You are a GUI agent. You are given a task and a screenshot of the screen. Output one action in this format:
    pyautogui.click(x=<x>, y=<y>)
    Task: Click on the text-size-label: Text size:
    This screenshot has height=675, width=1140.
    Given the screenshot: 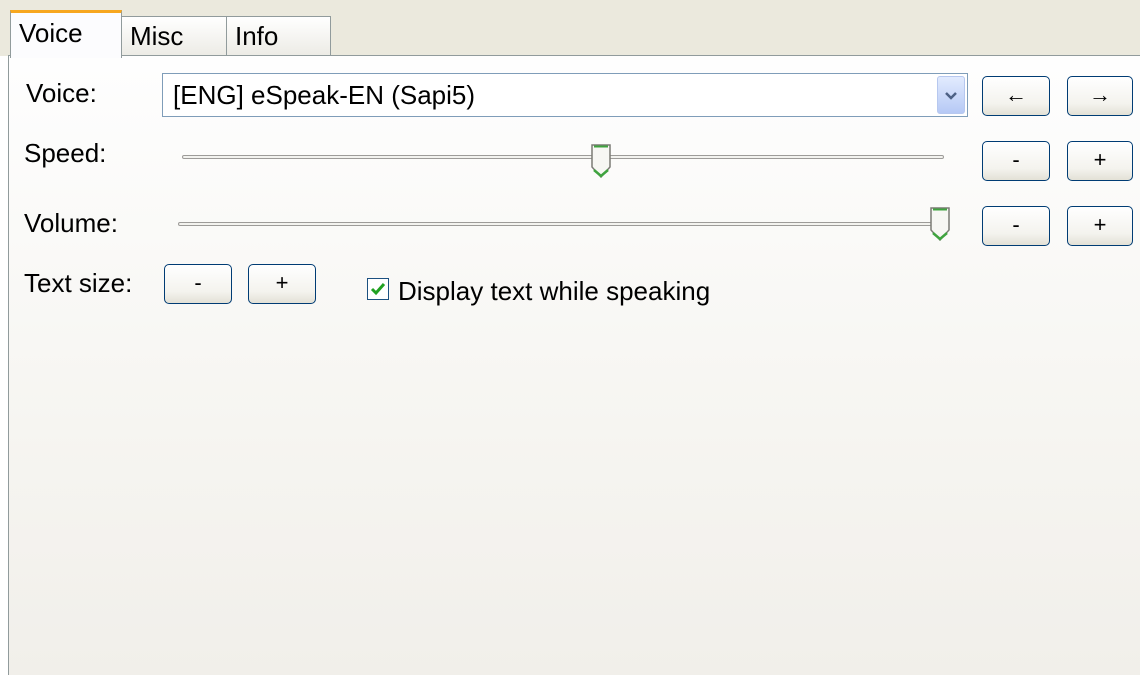 What is the action you would take?
    pyautogui.click(x=78, y=283)
    